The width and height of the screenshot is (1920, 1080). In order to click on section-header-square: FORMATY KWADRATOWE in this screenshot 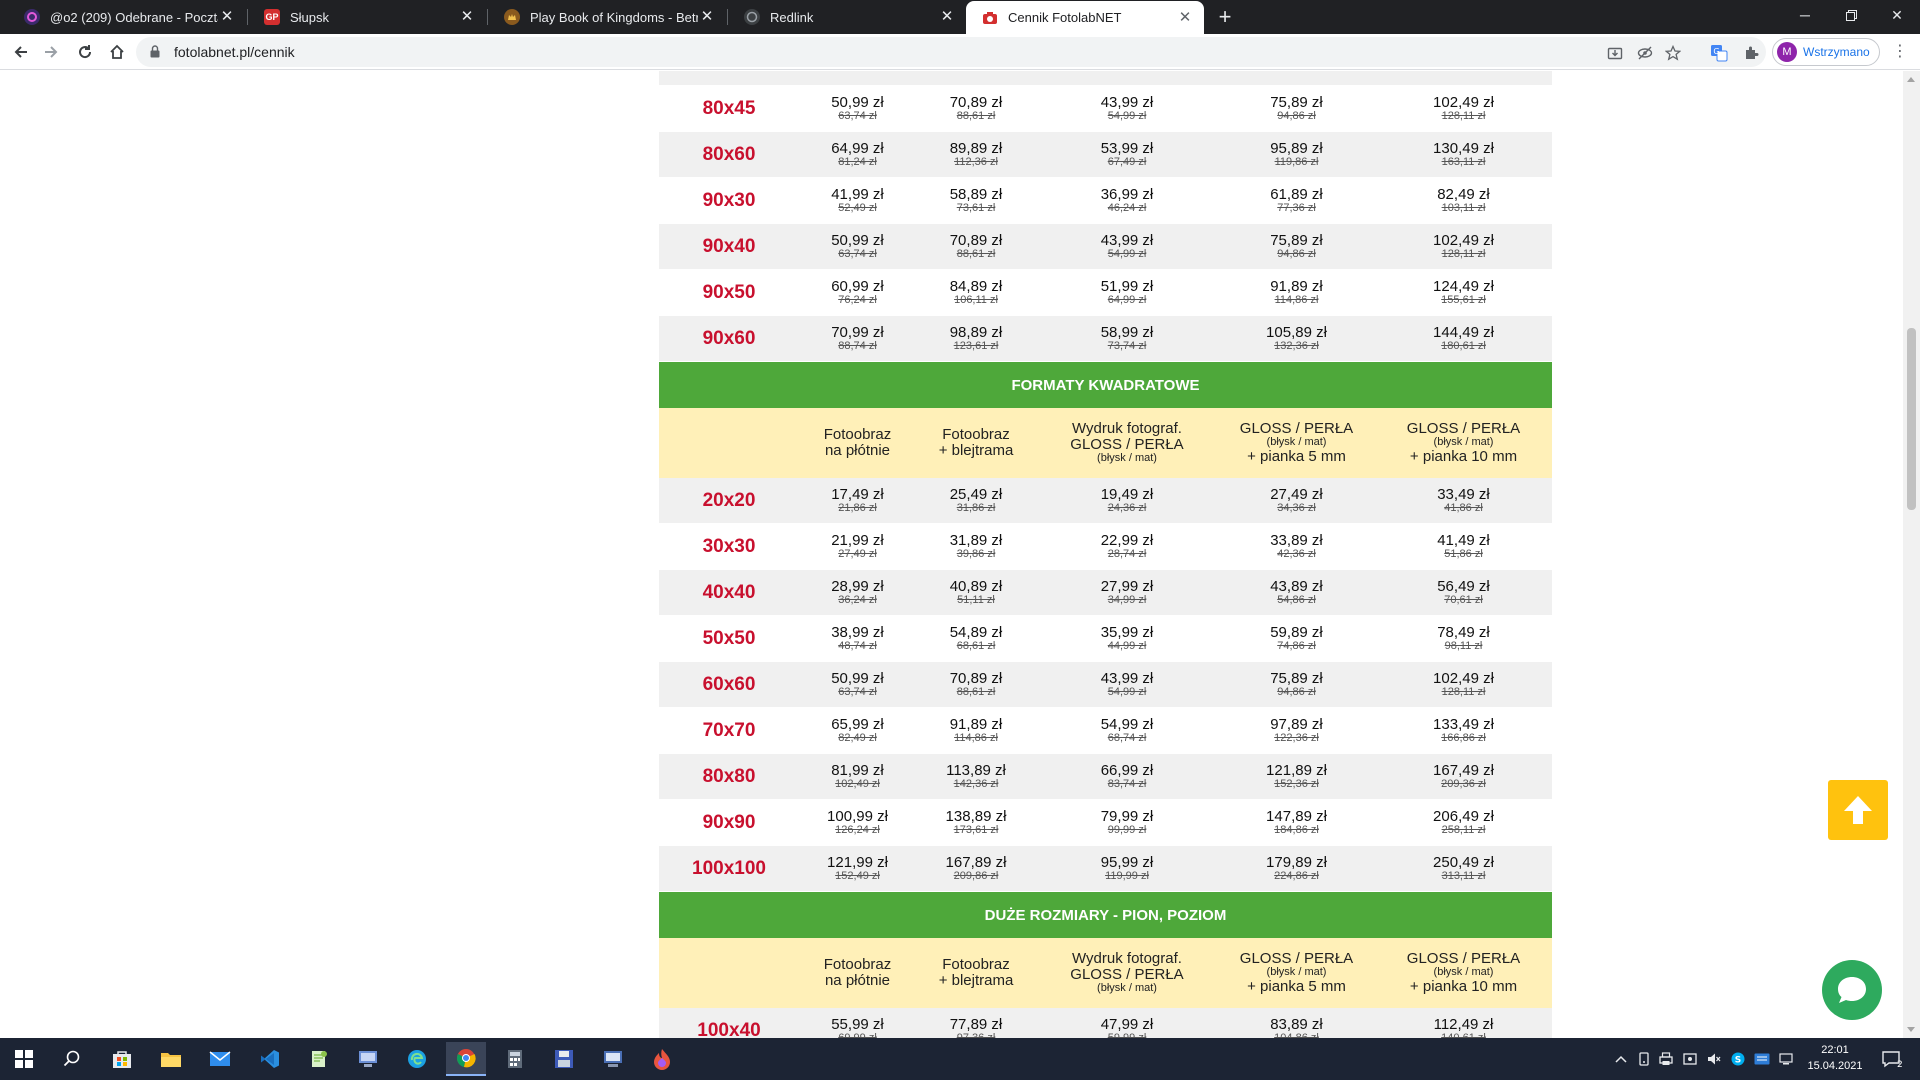, I will do `click(1105, 385)`.